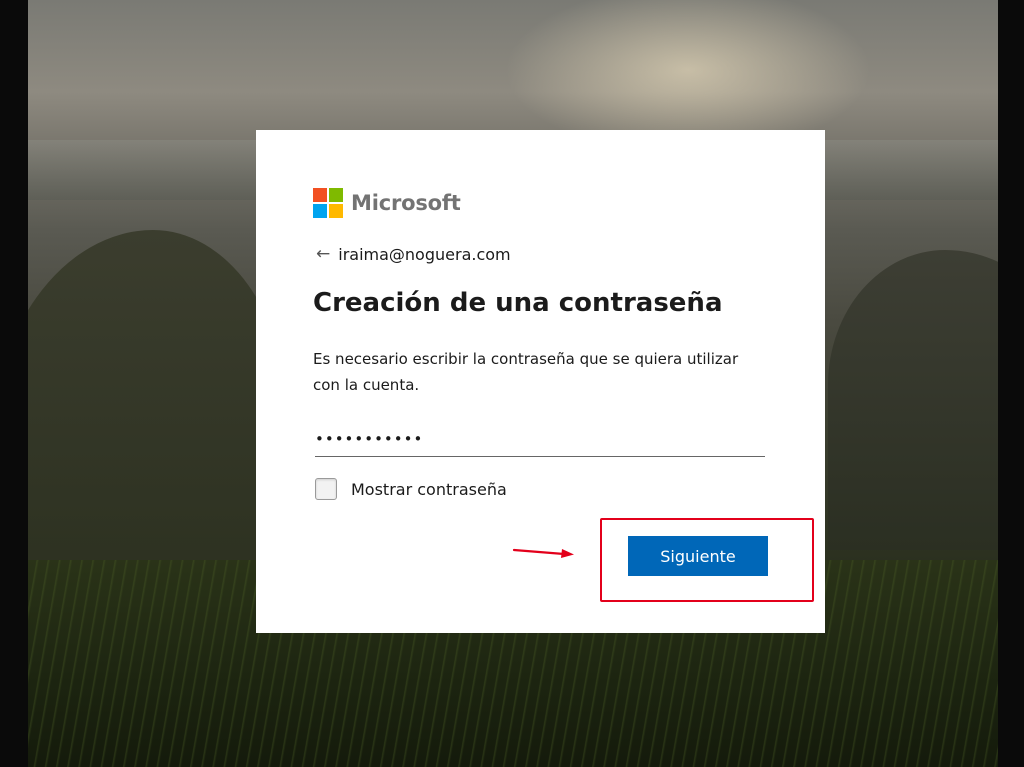 The height and width of the screenshot is (767, 1024). Describe the element at coordinates (326, 489) in the screenshot. I see `show-password-checkbox` at that location.